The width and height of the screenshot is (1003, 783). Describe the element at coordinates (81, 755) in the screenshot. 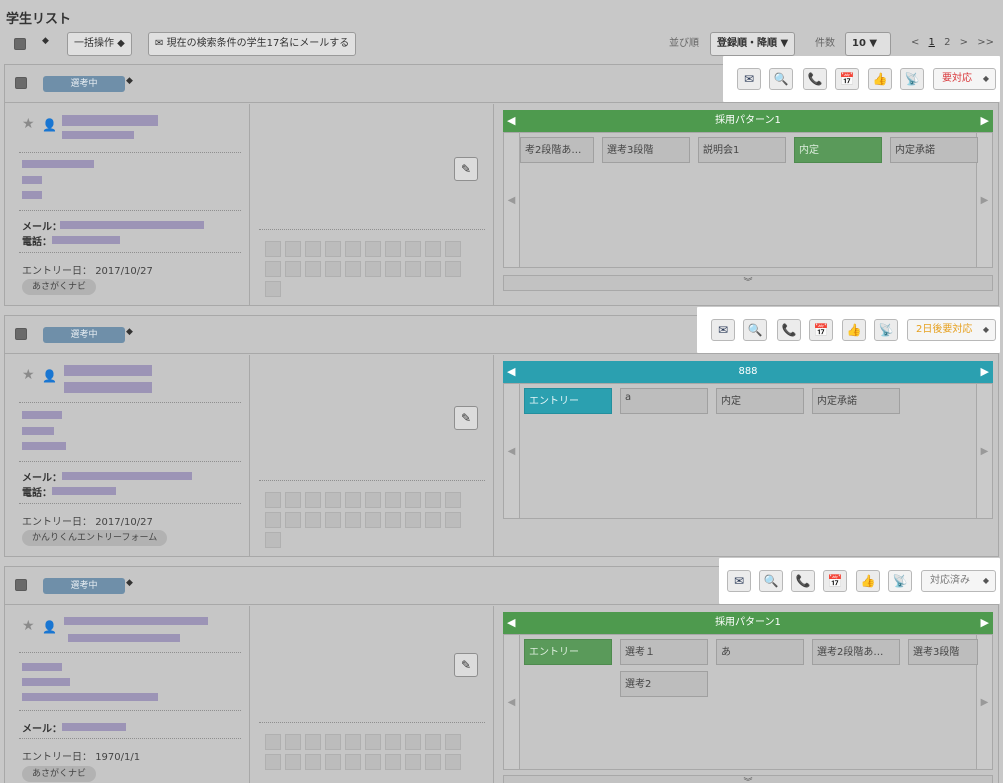

I see `entry-date: エントリー日： 1970/1/1` at that location.